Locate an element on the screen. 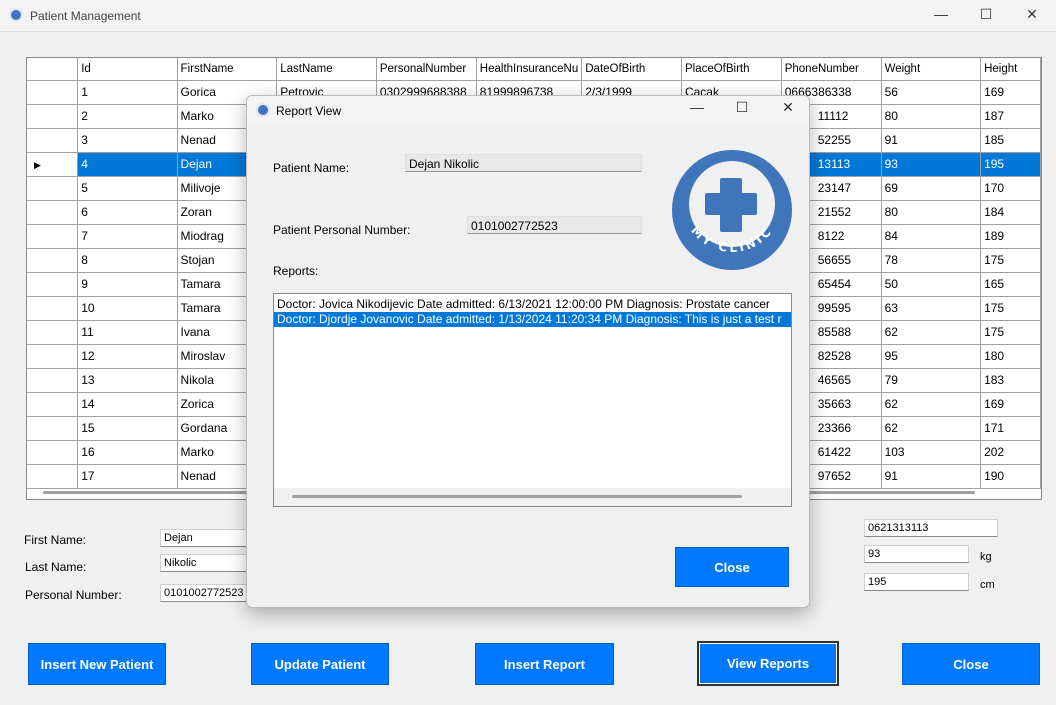 The height and width of the screenshot is (705, 1056). minimize-button: — is located at coordinates (941, 14).